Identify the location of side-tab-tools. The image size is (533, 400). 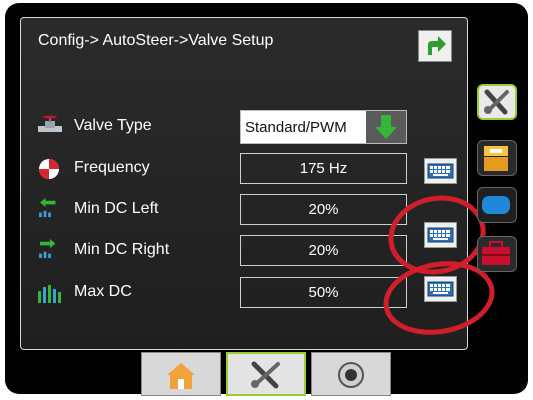
(497, 102).